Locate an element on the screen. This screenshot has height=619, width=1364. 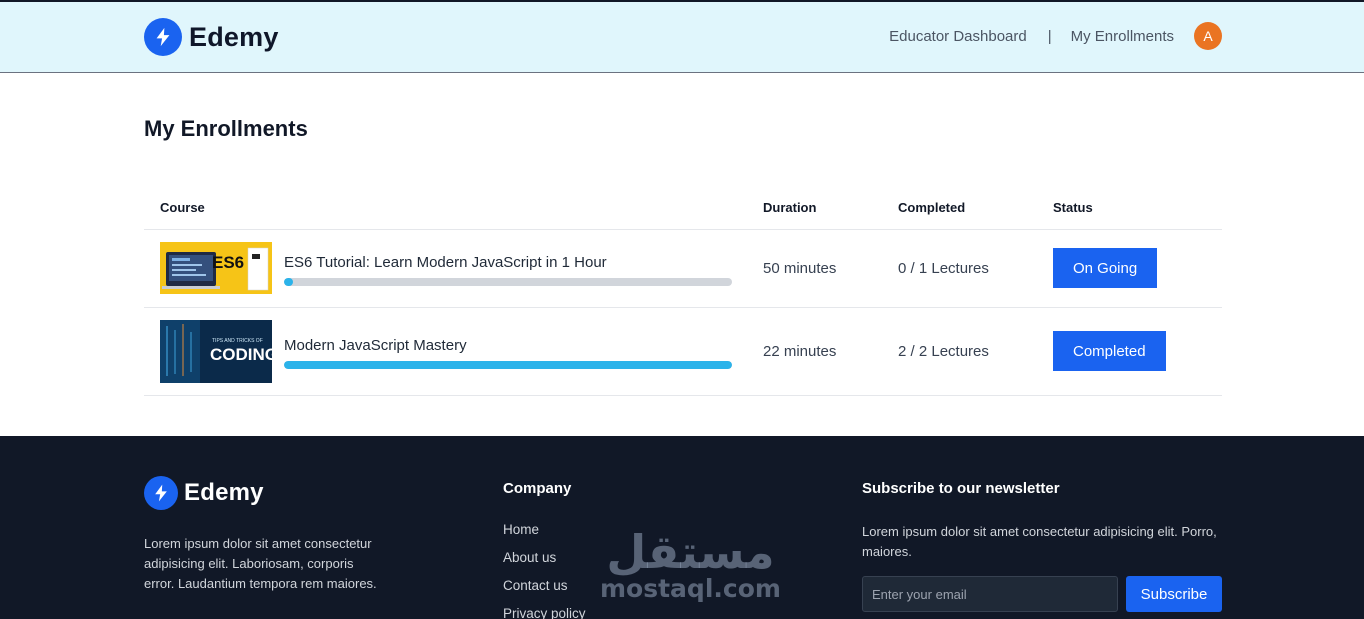
duration-column-header: Duration is located at coordinates (790, 207).